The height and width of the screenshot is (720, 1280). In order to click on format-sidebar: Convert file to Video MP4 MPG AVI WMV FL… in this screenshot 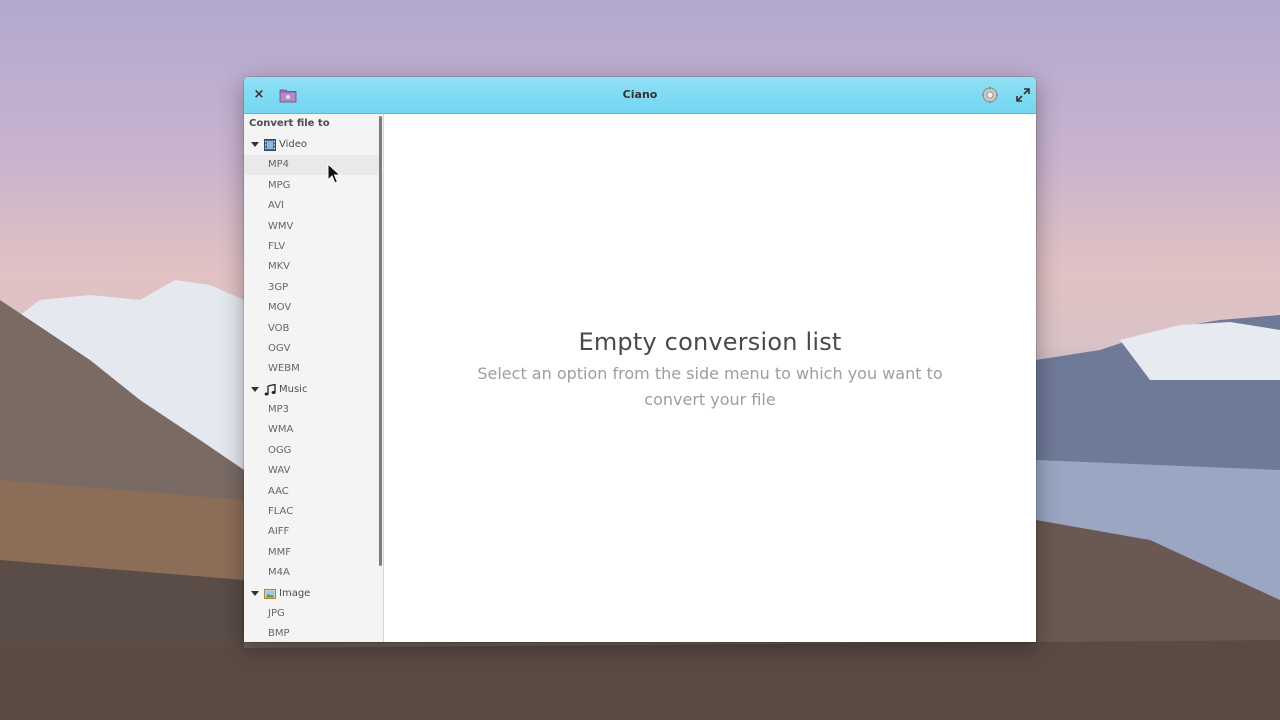, I will do `click(314, 378)`.